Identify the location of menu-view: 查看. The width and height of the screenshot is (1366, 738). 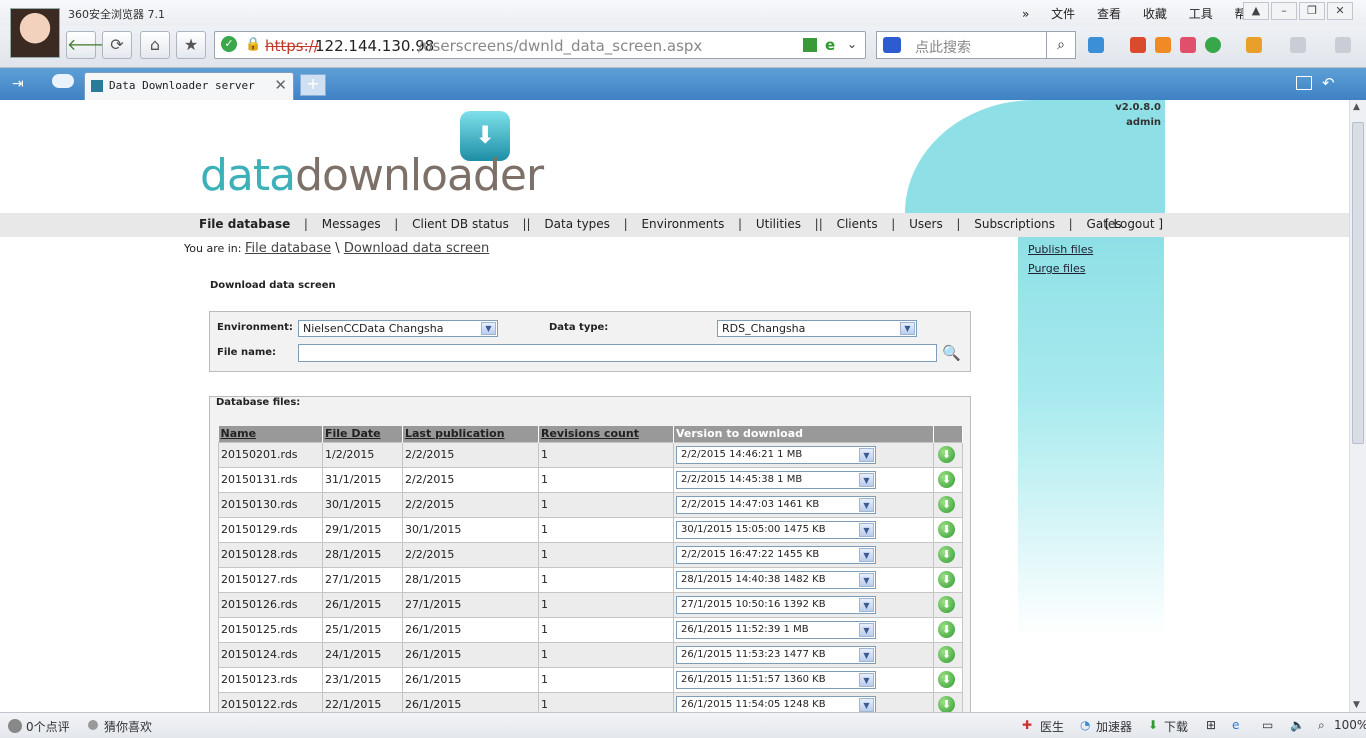
(1109, 14).